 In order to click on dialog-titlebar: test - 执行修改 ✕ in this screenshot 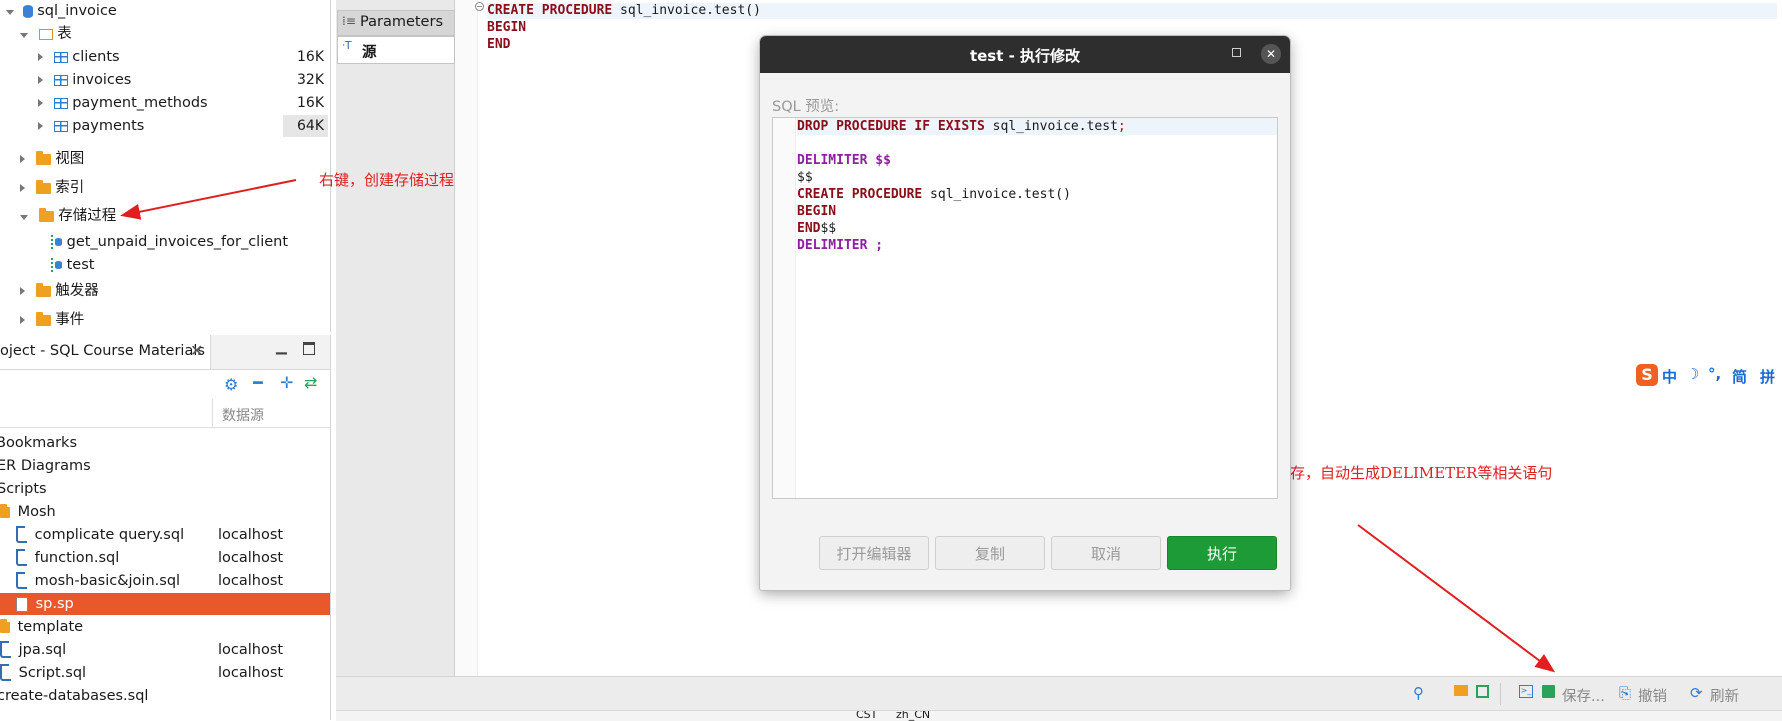, I will do `click(1025, 54)`.